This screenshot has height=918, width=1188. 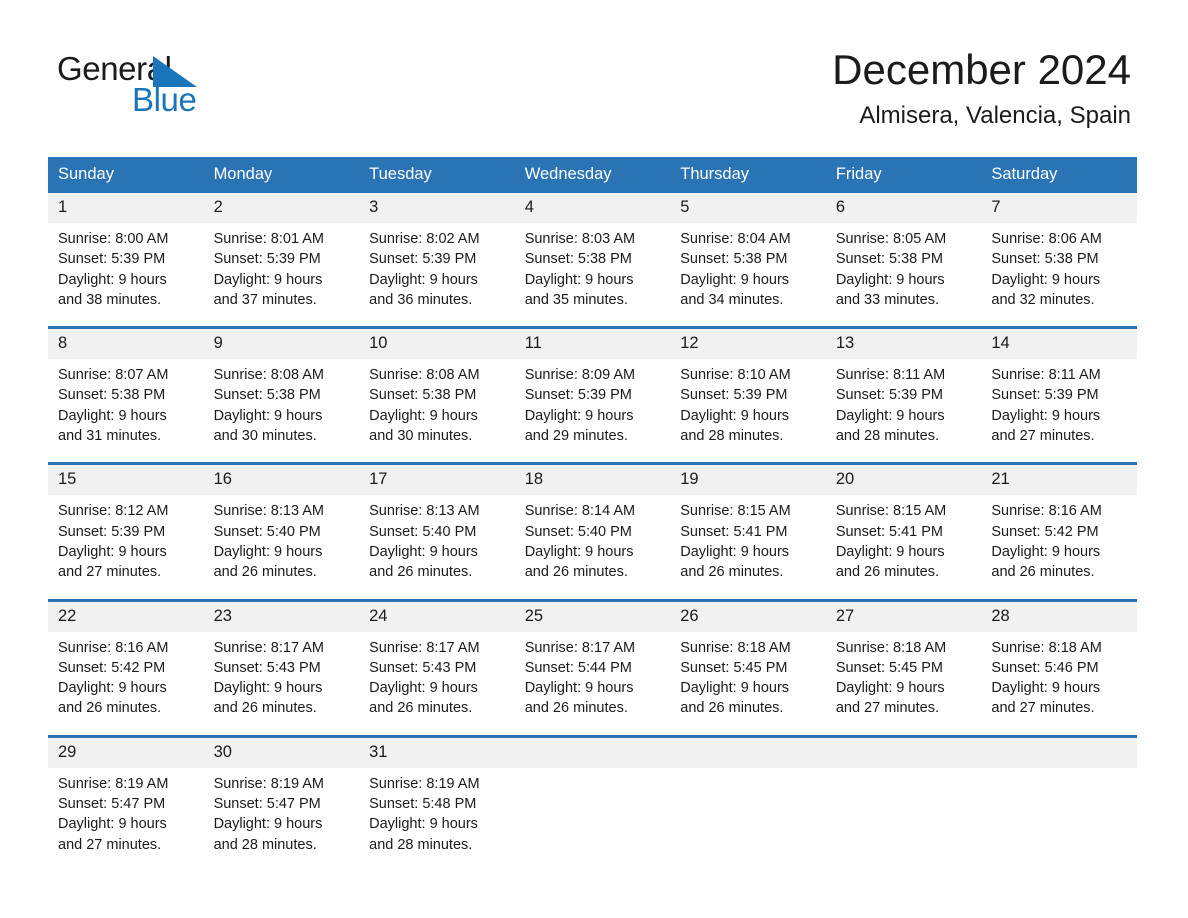 What do you see at coordinates (126, 752) in the screenshot?
I see `day-number: 29` at bounding box center [126, 752].